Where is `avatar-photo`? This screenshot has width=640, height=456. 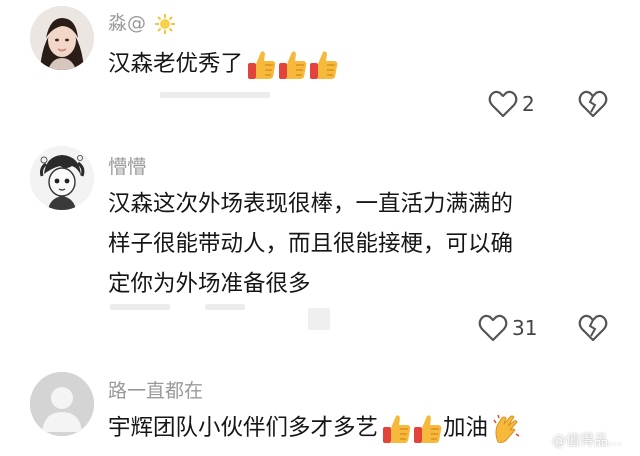 avatar-photo is located at coordinates (62, 38).